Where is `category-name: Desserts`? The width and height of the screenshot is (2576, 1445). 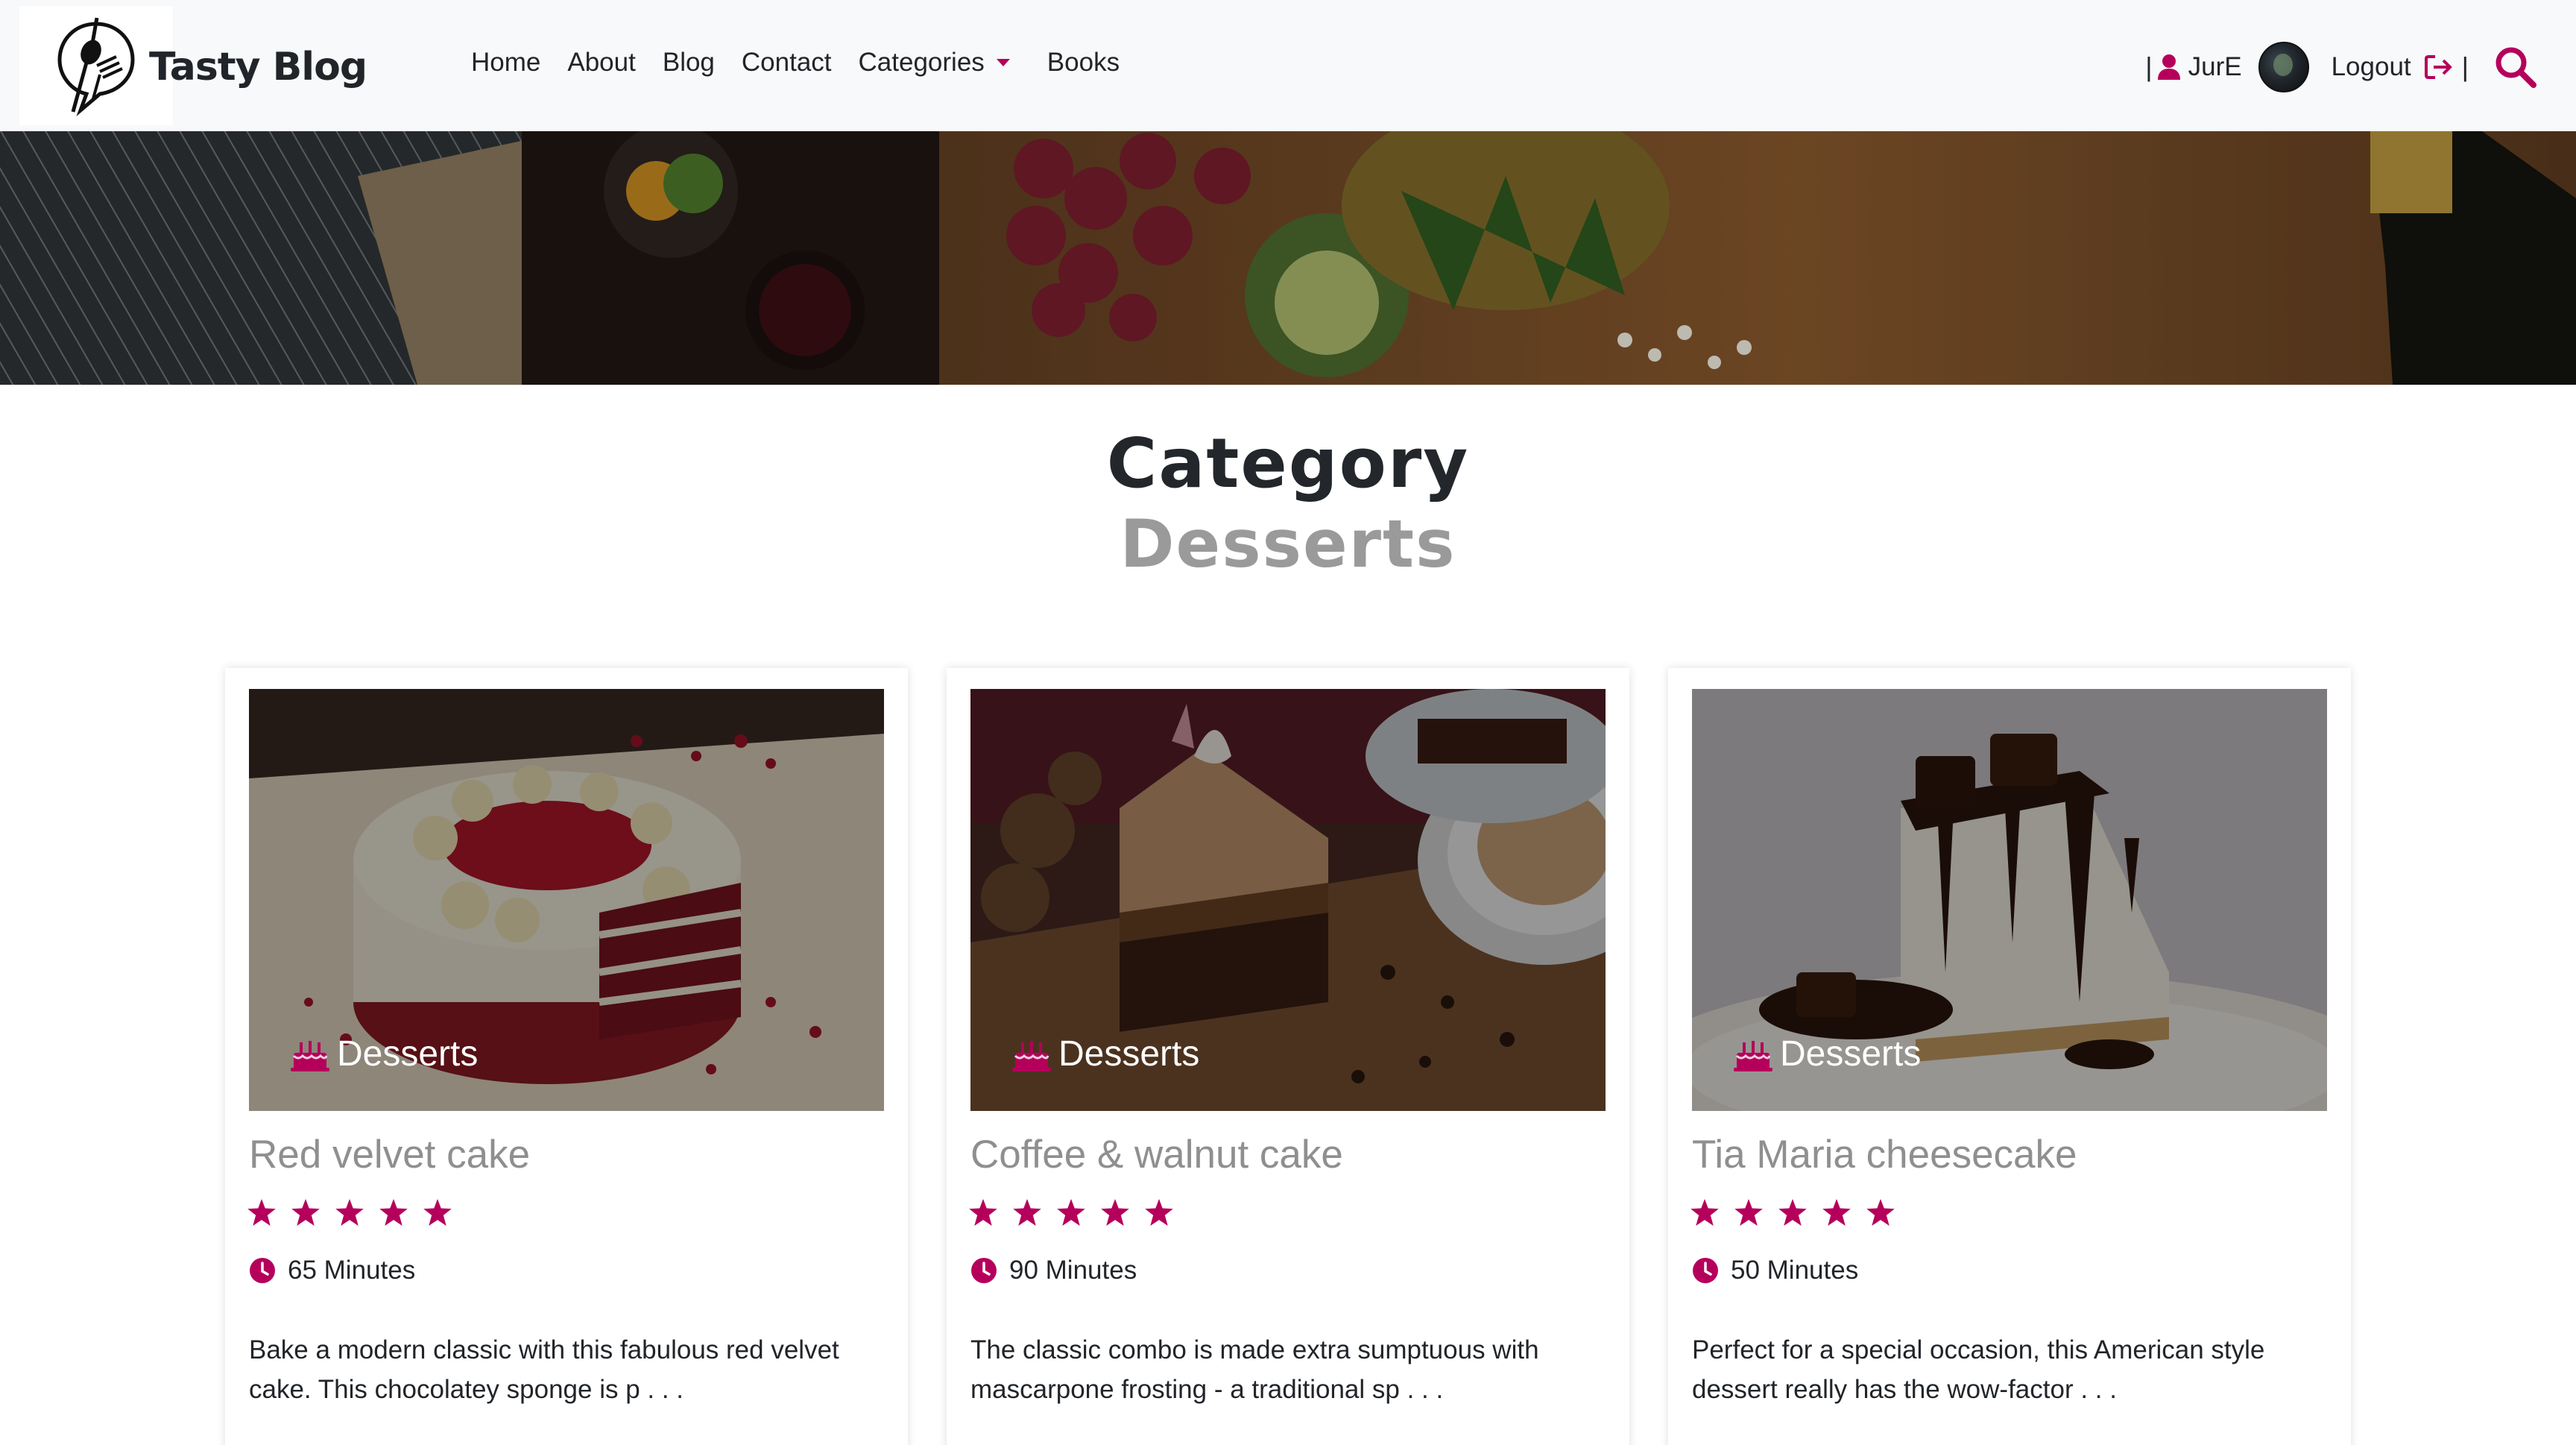
category-name: Desserts is located at coordinates (1288, 544).